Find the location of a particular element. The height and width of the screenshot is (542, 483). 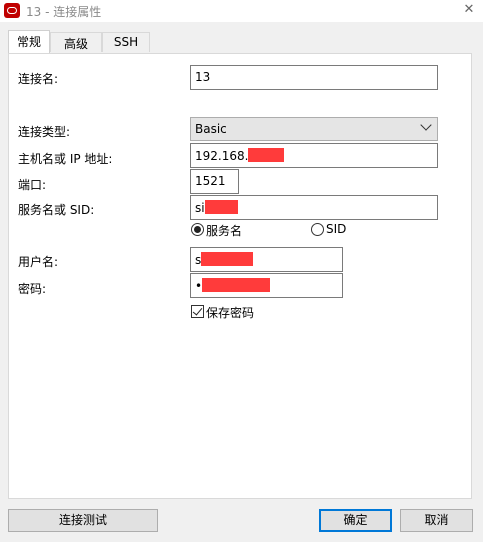

tab-advanced: 高级 is located at coordinates (76, 42).